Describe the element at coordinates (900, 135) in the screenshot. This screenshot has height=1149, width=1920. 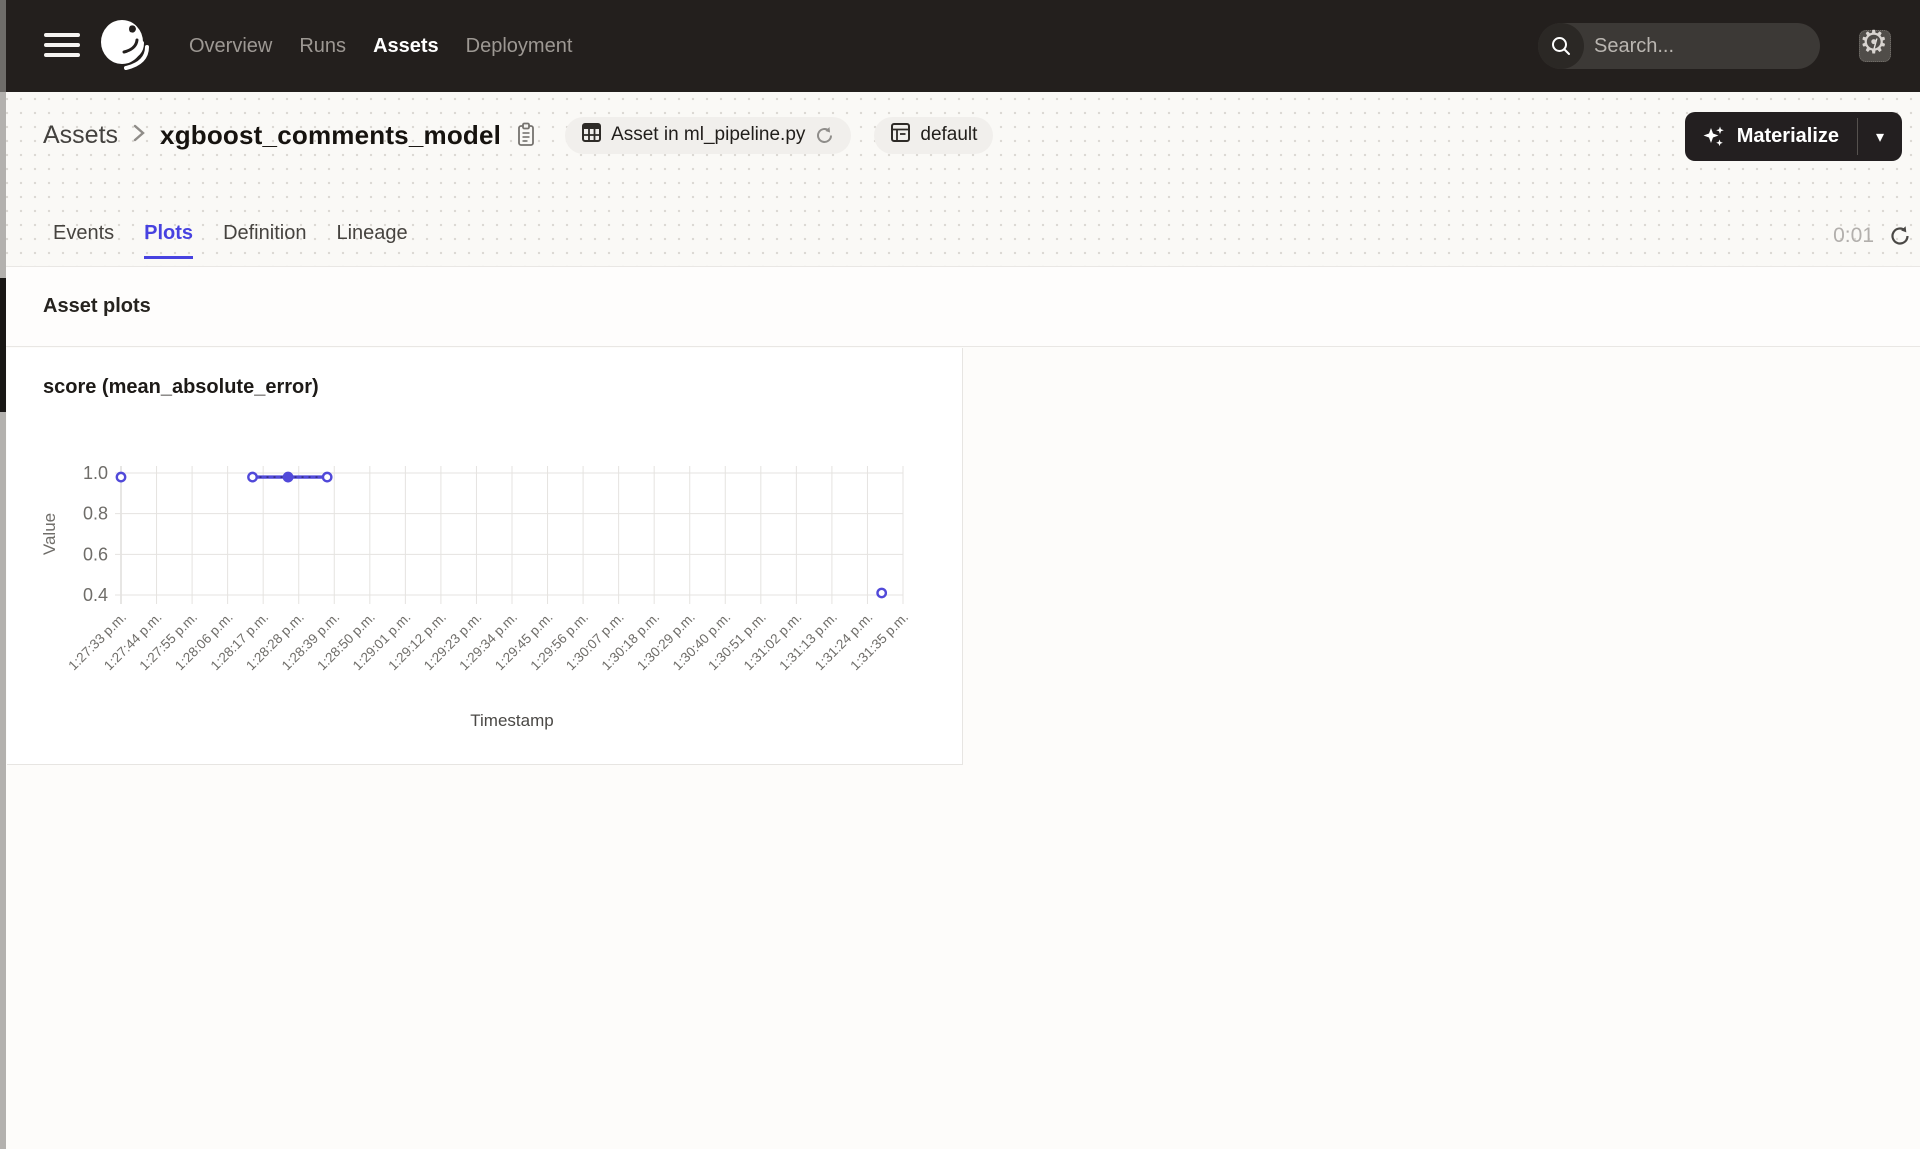
I see `repo-icon` at that location.